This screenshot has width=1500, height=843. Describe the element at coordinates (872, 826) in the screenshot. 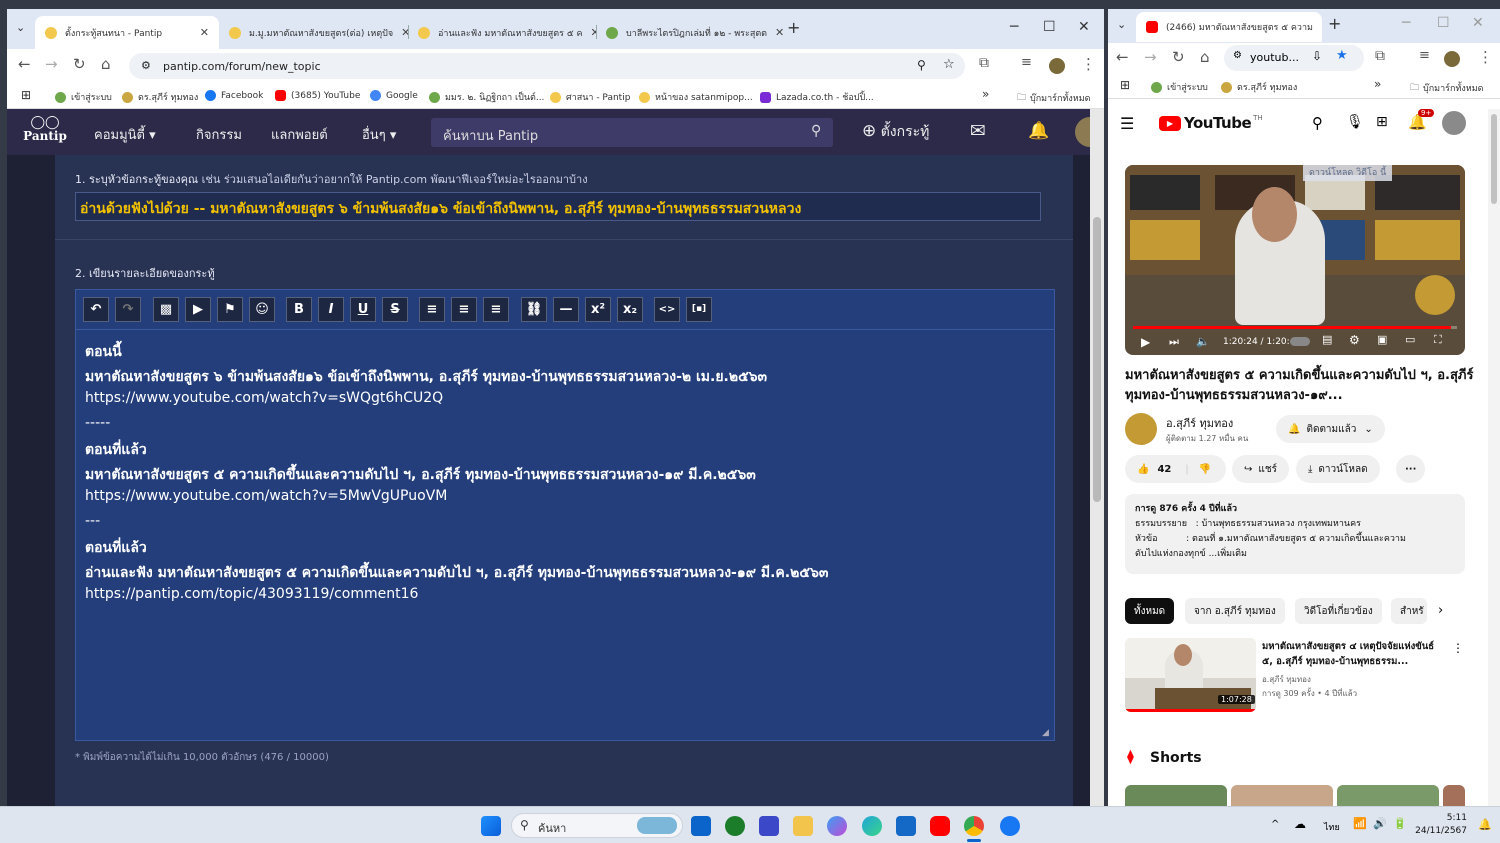

I see `edge-icon` at that location.